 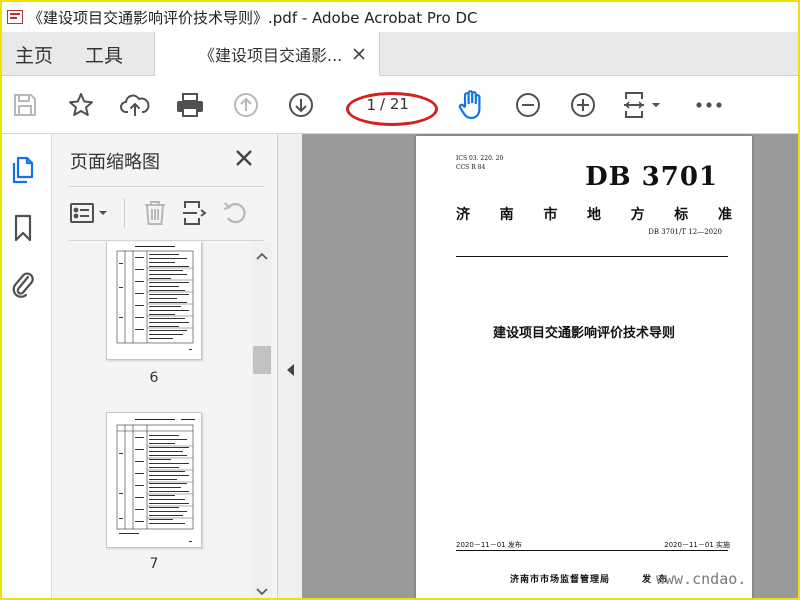 What do you see at coordinates (15, 17) in the screenshot?
I see `acrobat-app-icon` at bounding box center [15, 17].